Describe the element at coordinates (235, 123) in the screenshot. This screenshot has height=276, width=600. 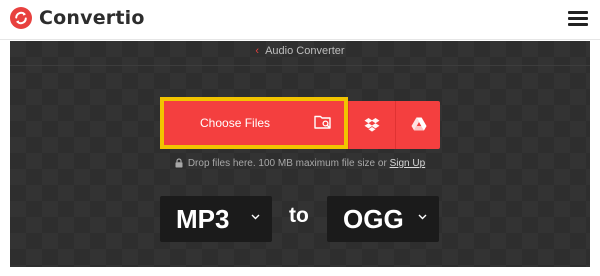
I see `choose-files-label: Choose Files` at that location.